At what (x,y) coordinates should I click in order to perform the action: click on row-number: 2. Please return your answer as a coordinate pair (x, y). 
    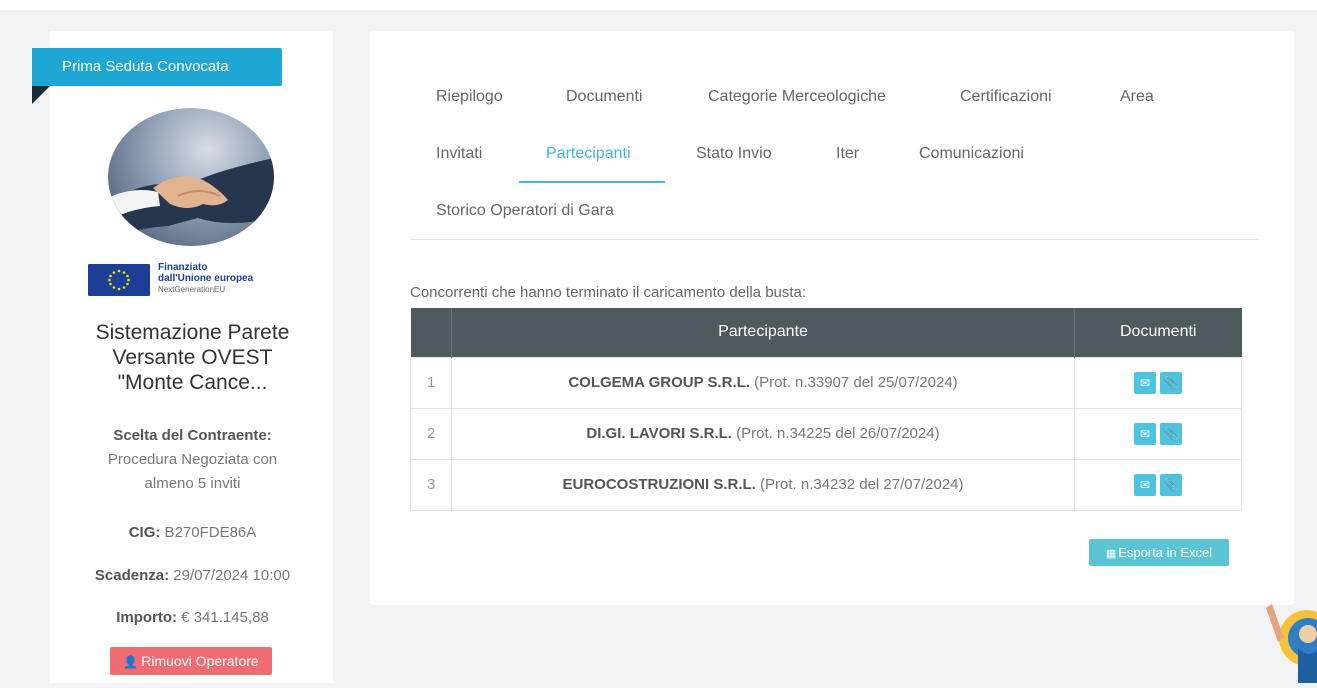
    Looking at the image, I should click on (431, 433).